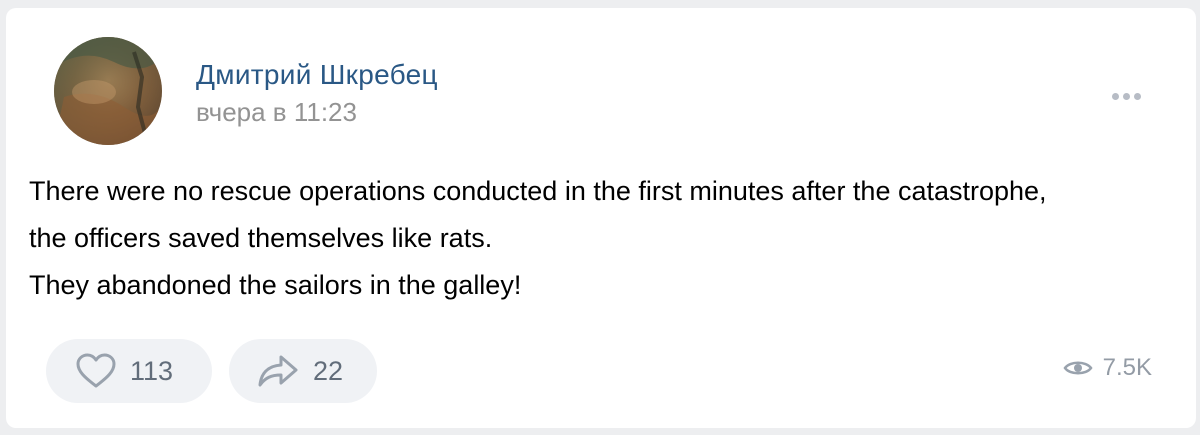  What do you see at coordinates (328, 370) in the screenshot?
I see `share-count: 22` at bounding box center [328, 370].